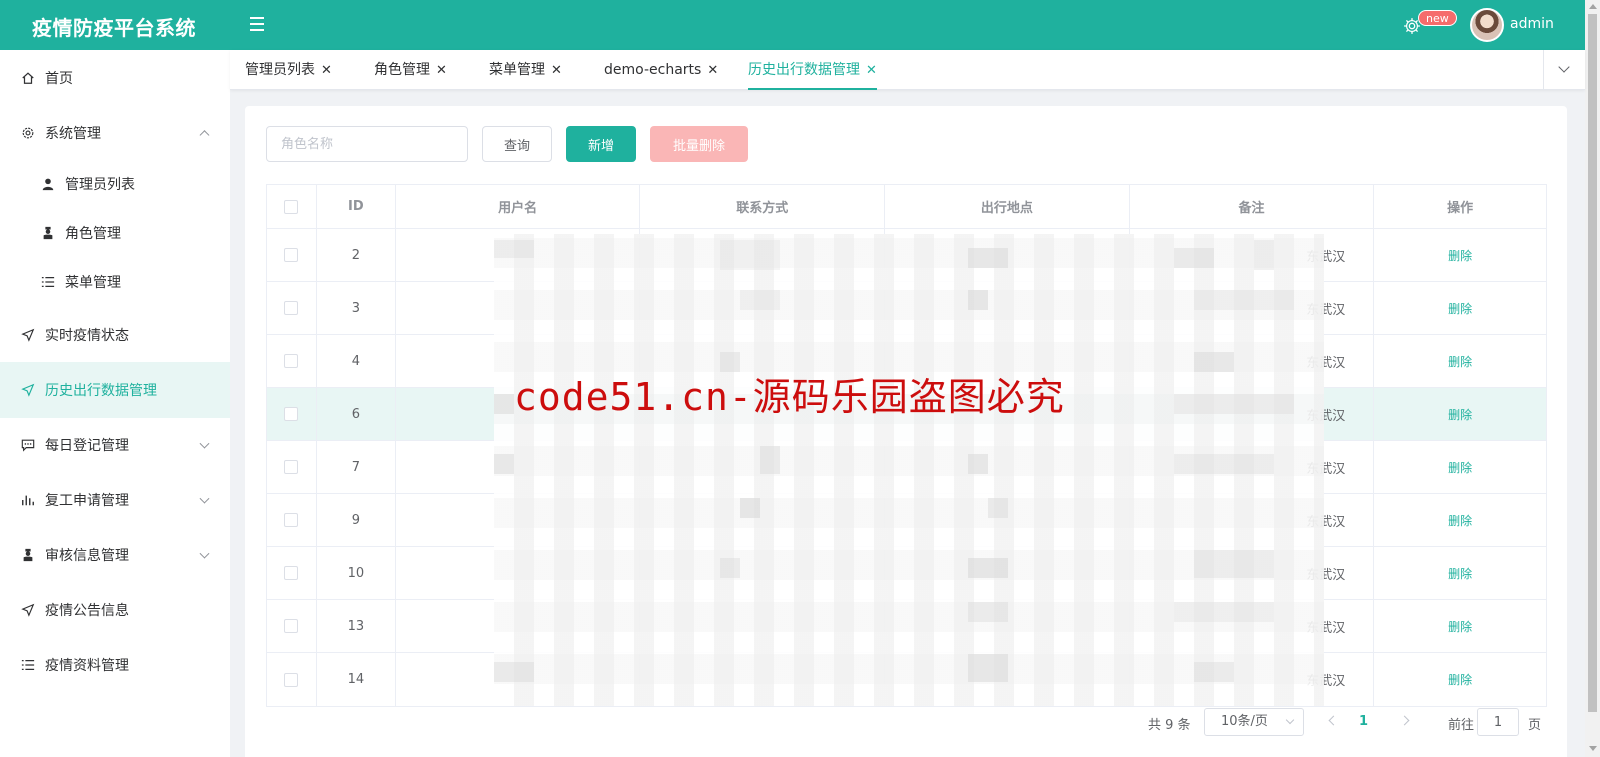  I want to click on tab-role: 角色管理 ✕, so click(410, 70).